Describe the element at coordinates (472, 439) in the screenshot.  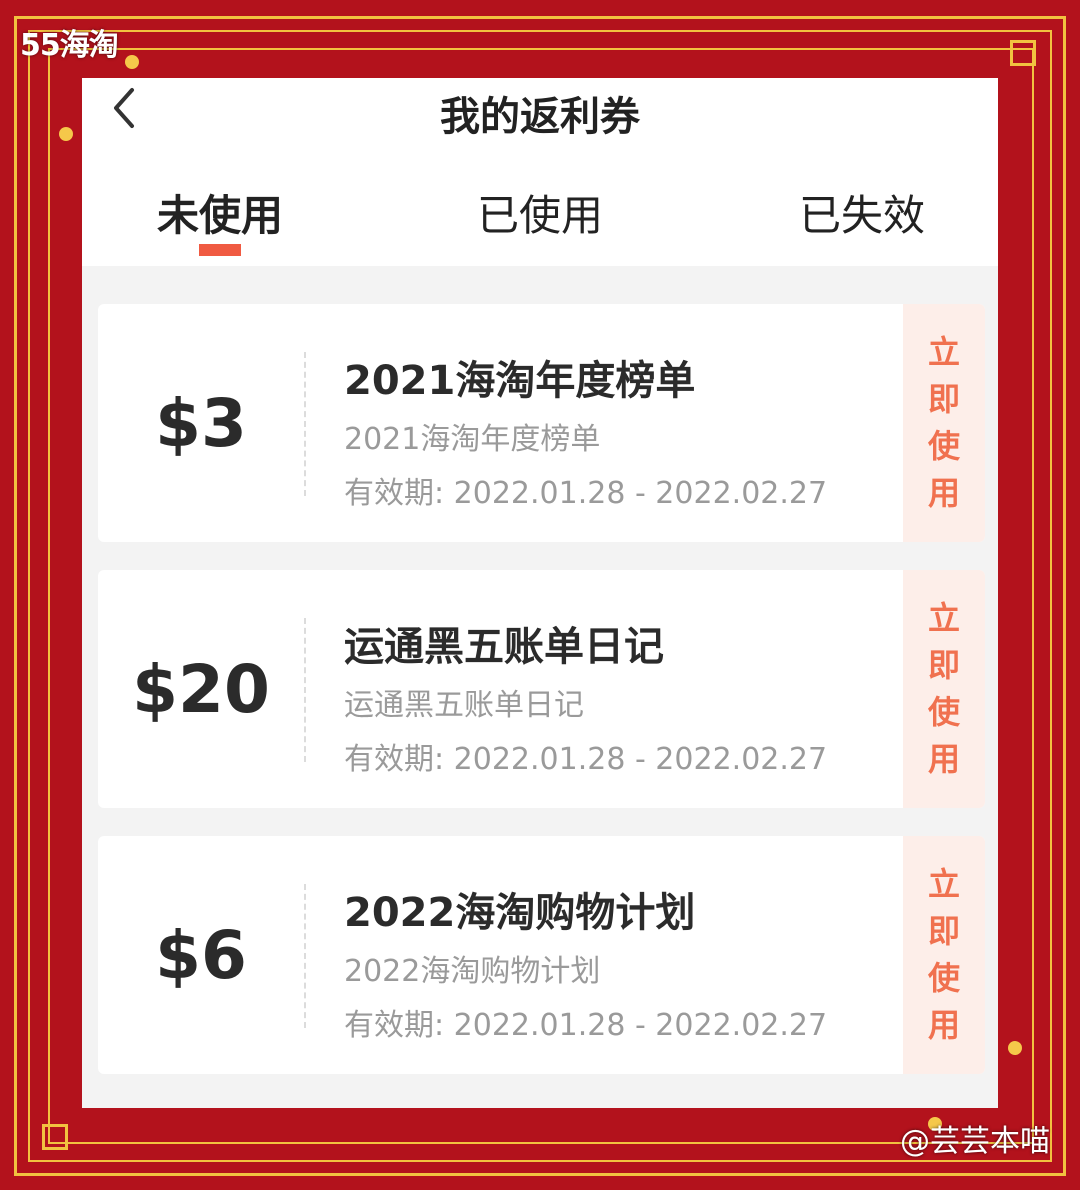
I see `coupon-subtitle: 2021海淘年度榜单` at that location.